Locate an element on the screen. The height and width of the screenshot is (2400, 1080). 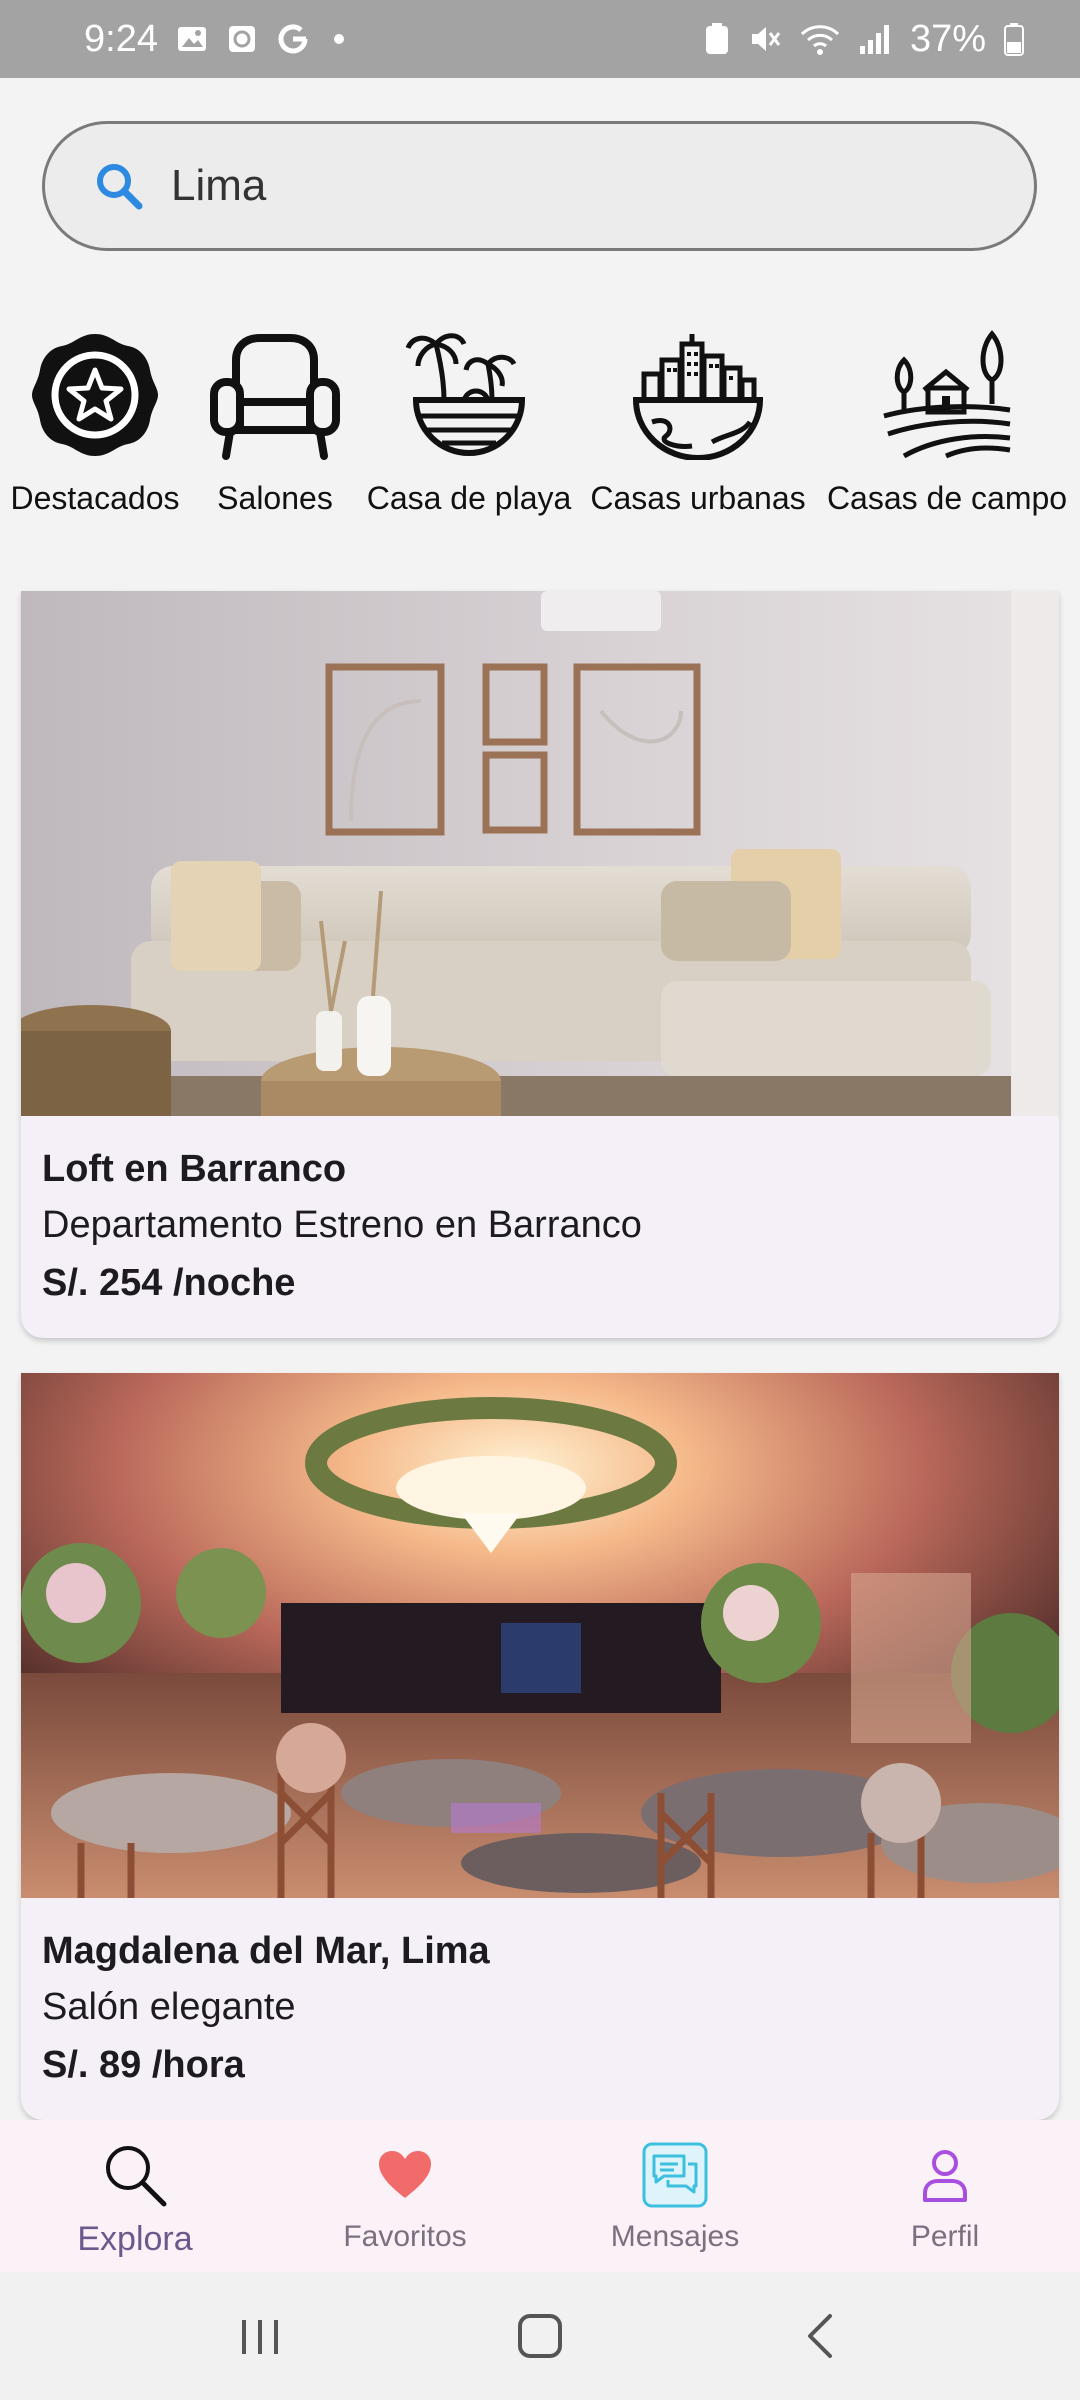
screen-record-icon is located at coordinates (242, 39).